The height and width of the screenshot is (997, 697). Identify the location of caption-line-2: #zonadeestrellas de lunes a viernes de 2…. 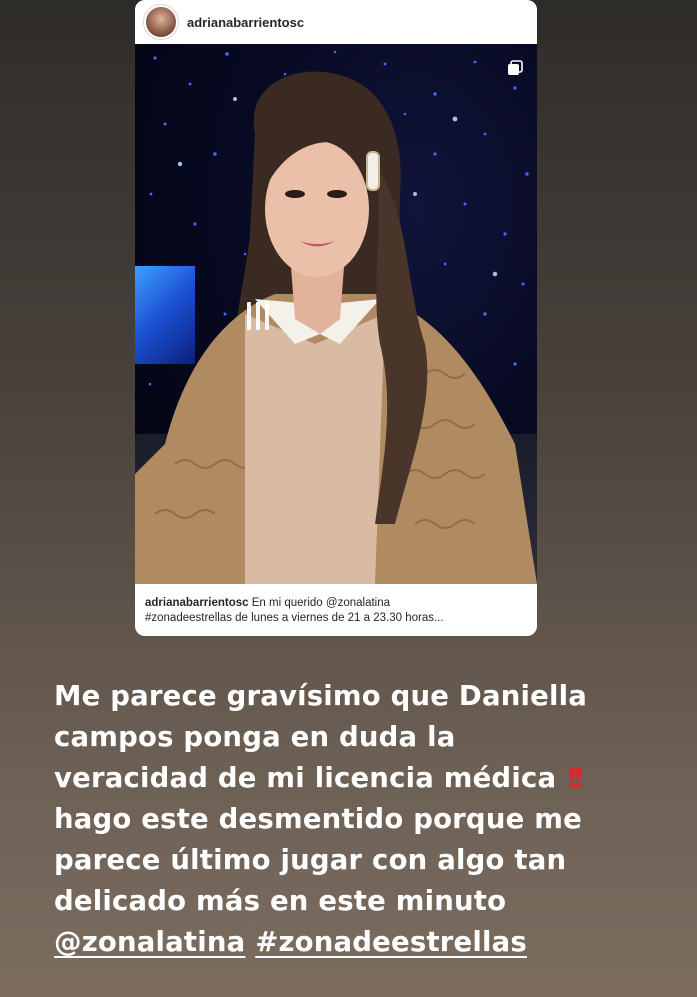
(294, 618).